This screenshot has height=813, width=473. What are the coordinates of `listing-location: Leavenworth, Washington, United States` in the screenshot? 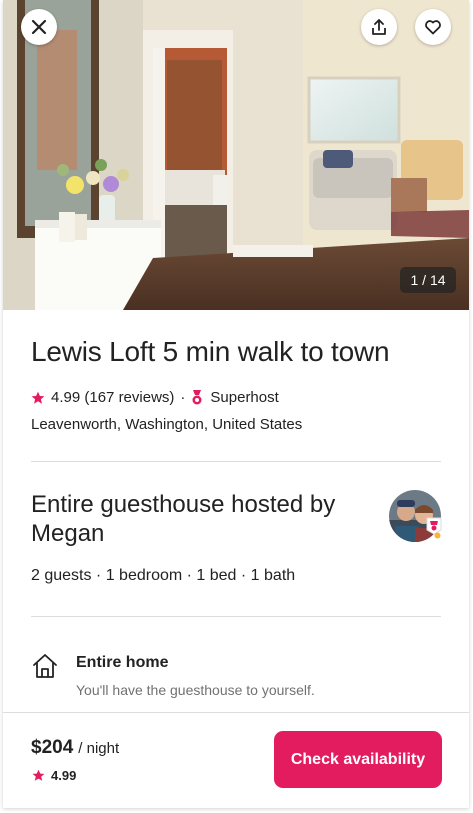 It's located at (166, 424).